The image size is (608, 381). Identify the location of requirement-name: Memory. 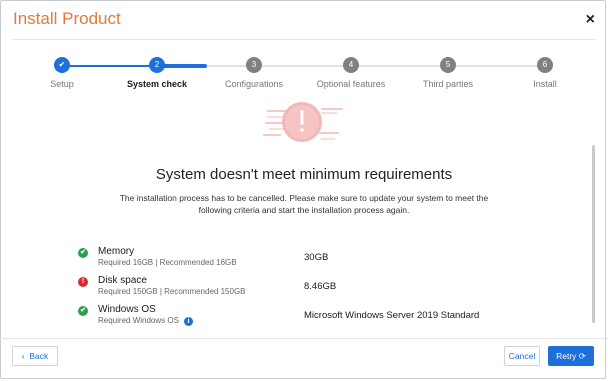
(116, 251).